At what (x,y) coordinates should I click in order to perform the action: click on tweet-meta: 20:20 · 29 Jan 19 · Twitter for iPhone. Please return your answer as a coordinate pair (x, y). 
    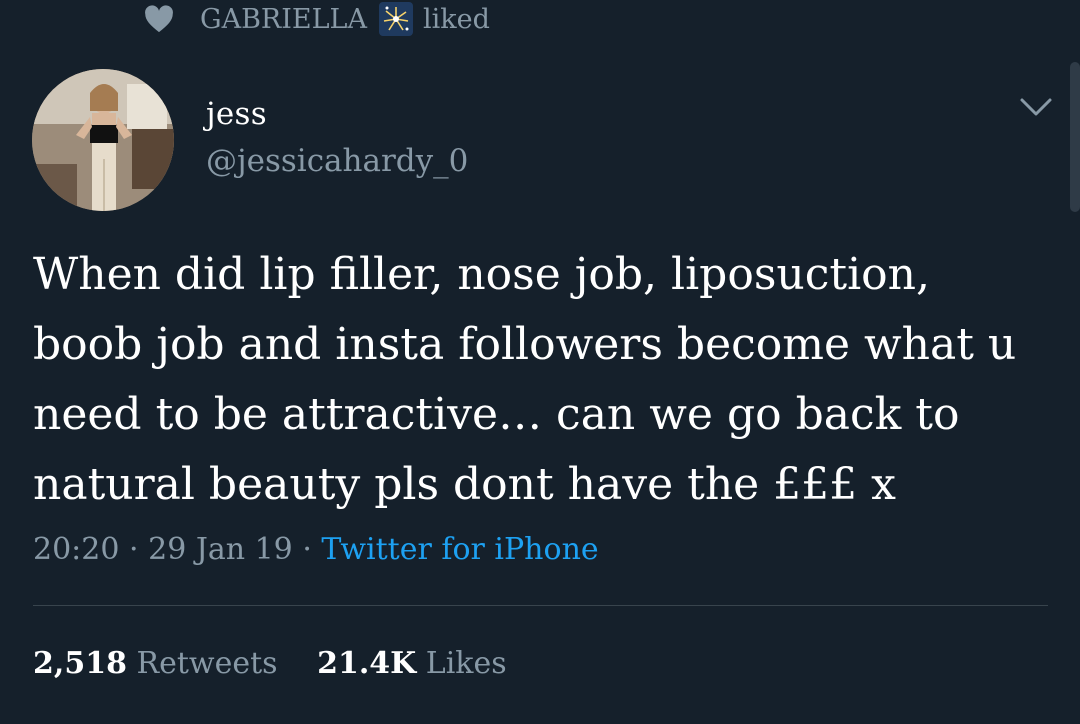
    Looking at the image, I should click on (316, 549).